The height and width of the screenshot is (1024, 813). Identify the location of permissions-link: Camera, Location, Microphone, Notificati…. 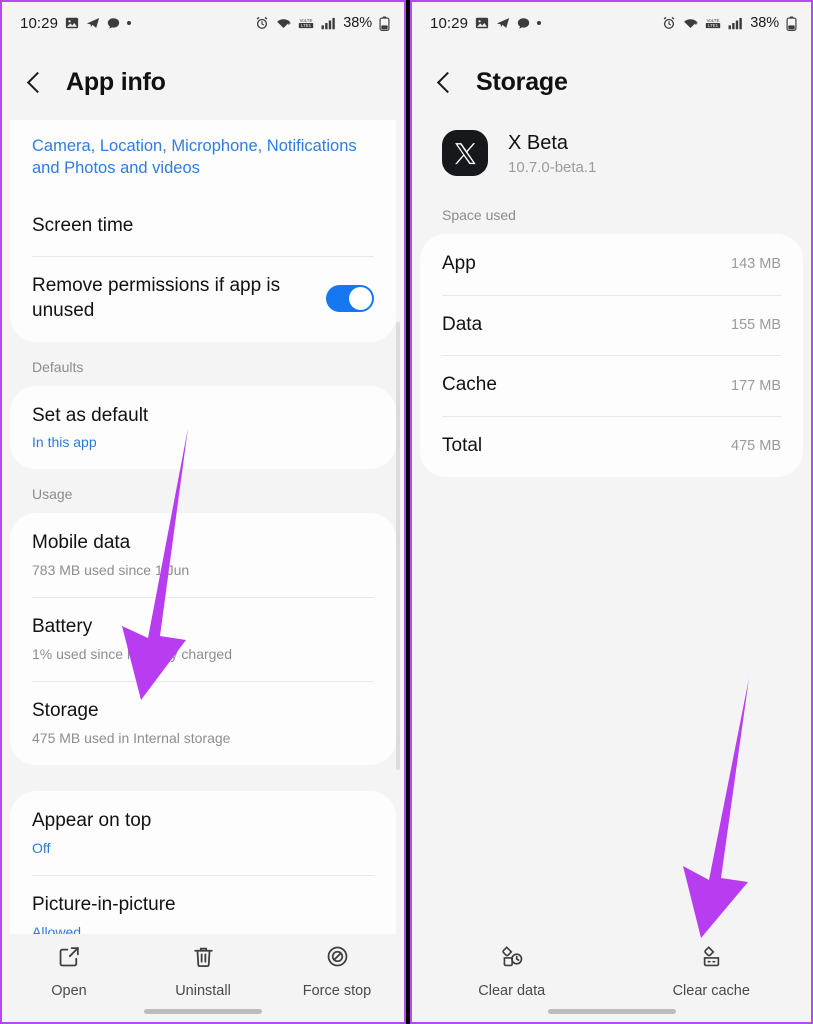
(203, 158).